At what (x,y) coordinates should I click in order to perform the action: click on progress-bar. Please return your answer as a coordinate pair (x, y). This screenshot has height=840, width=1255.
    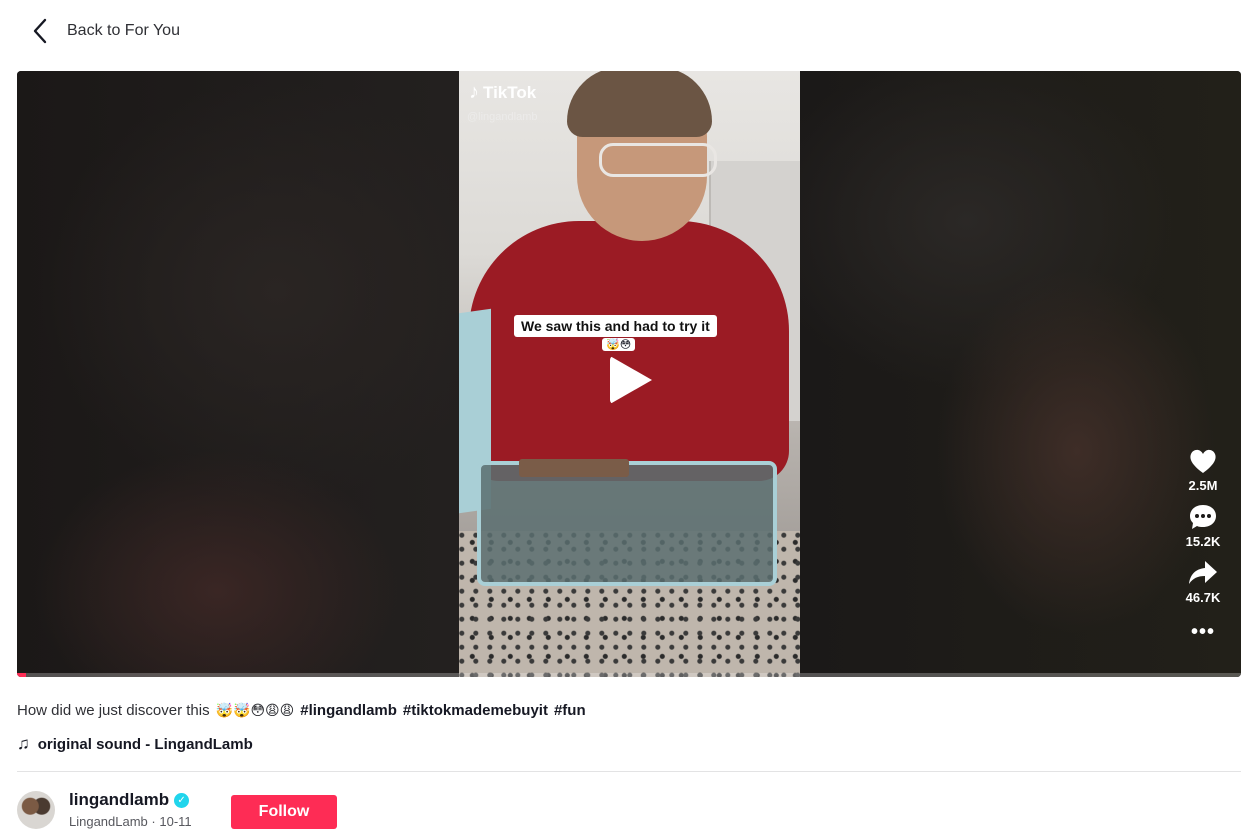
    Looking at the image, I should click on (629, 675).